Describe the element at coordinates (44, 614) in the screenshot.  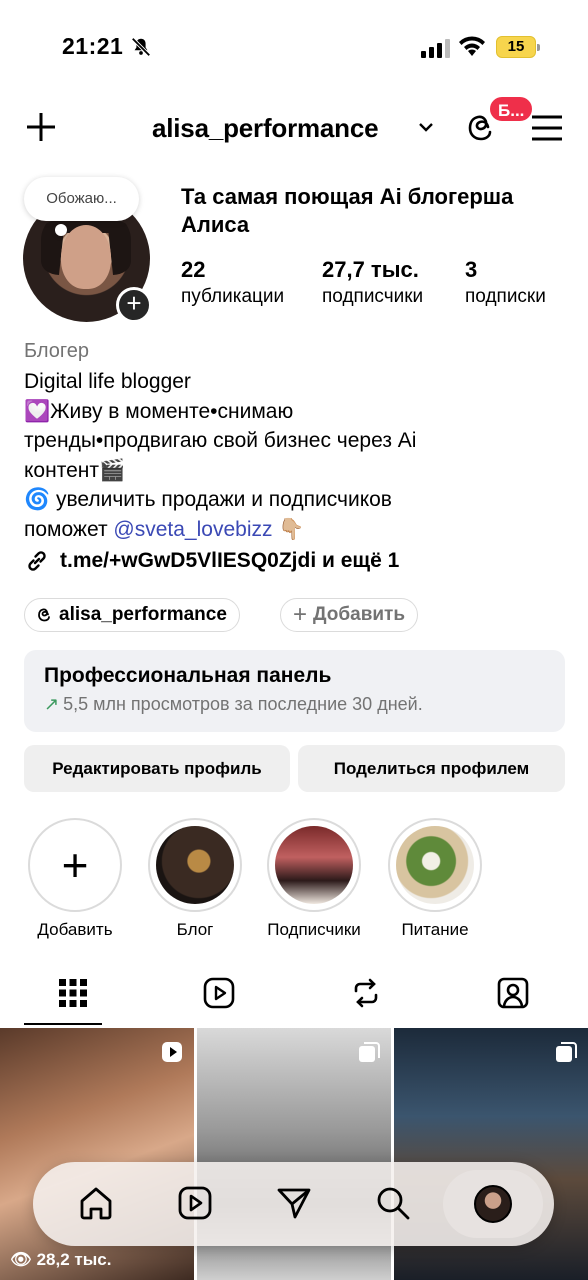
I see `threads-icon` at that location.